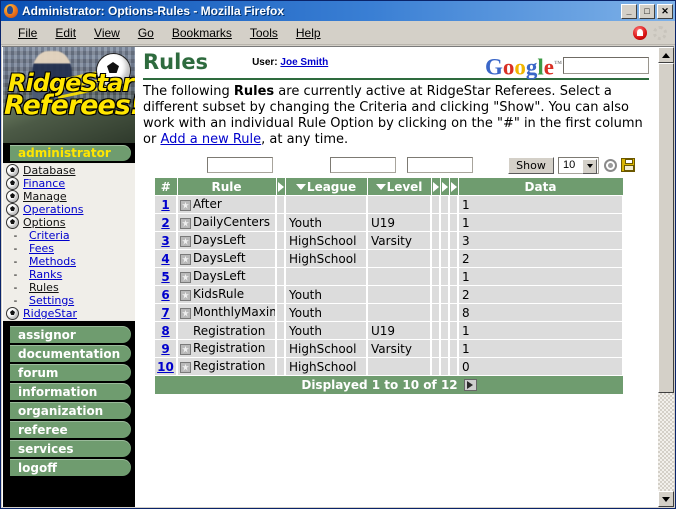 This screenshot has height=509, width=676. Describe the element at coordinates (49, 170) in the screenshot. I see `sidebar-item-database-label: Database` at that location.